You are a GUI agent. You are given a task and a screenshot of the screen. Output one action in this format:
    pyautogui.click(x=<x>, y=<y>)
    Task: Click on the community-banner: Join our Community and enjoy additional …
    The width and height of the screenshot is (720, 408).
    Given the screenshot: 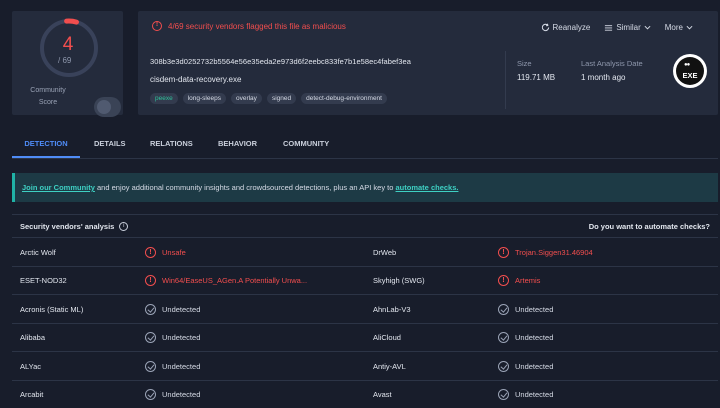 What is the action you would take?
    pyautogui.click(x=365, y=187)
    